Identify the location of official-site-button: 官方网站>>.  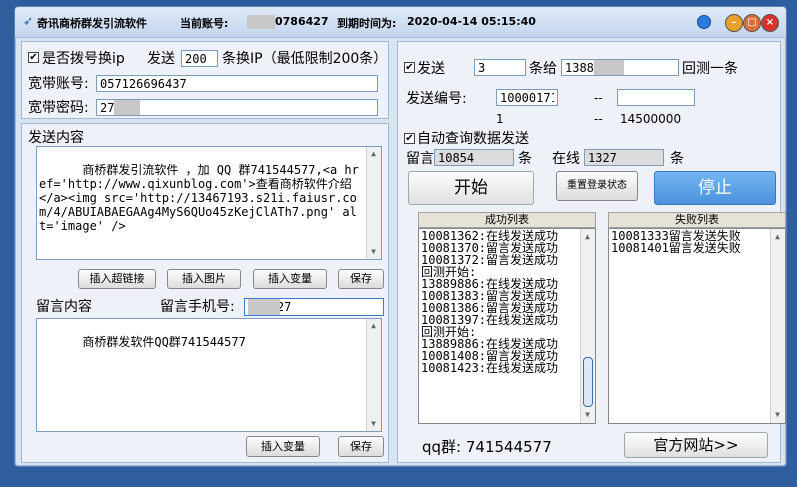
(696, 445).